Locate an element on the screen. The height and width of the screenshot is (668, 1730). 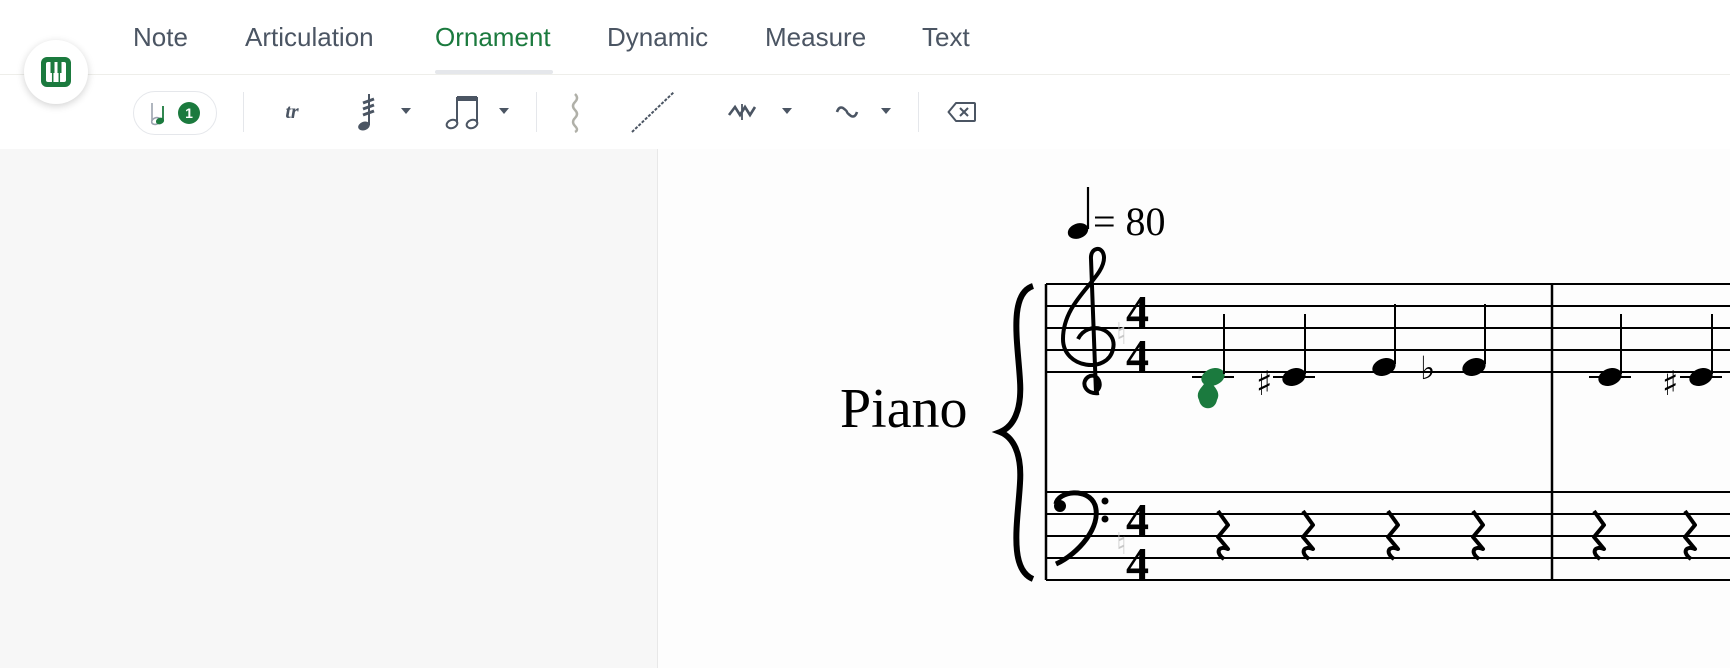
tabs-divider is located at coordinates (865, 74).